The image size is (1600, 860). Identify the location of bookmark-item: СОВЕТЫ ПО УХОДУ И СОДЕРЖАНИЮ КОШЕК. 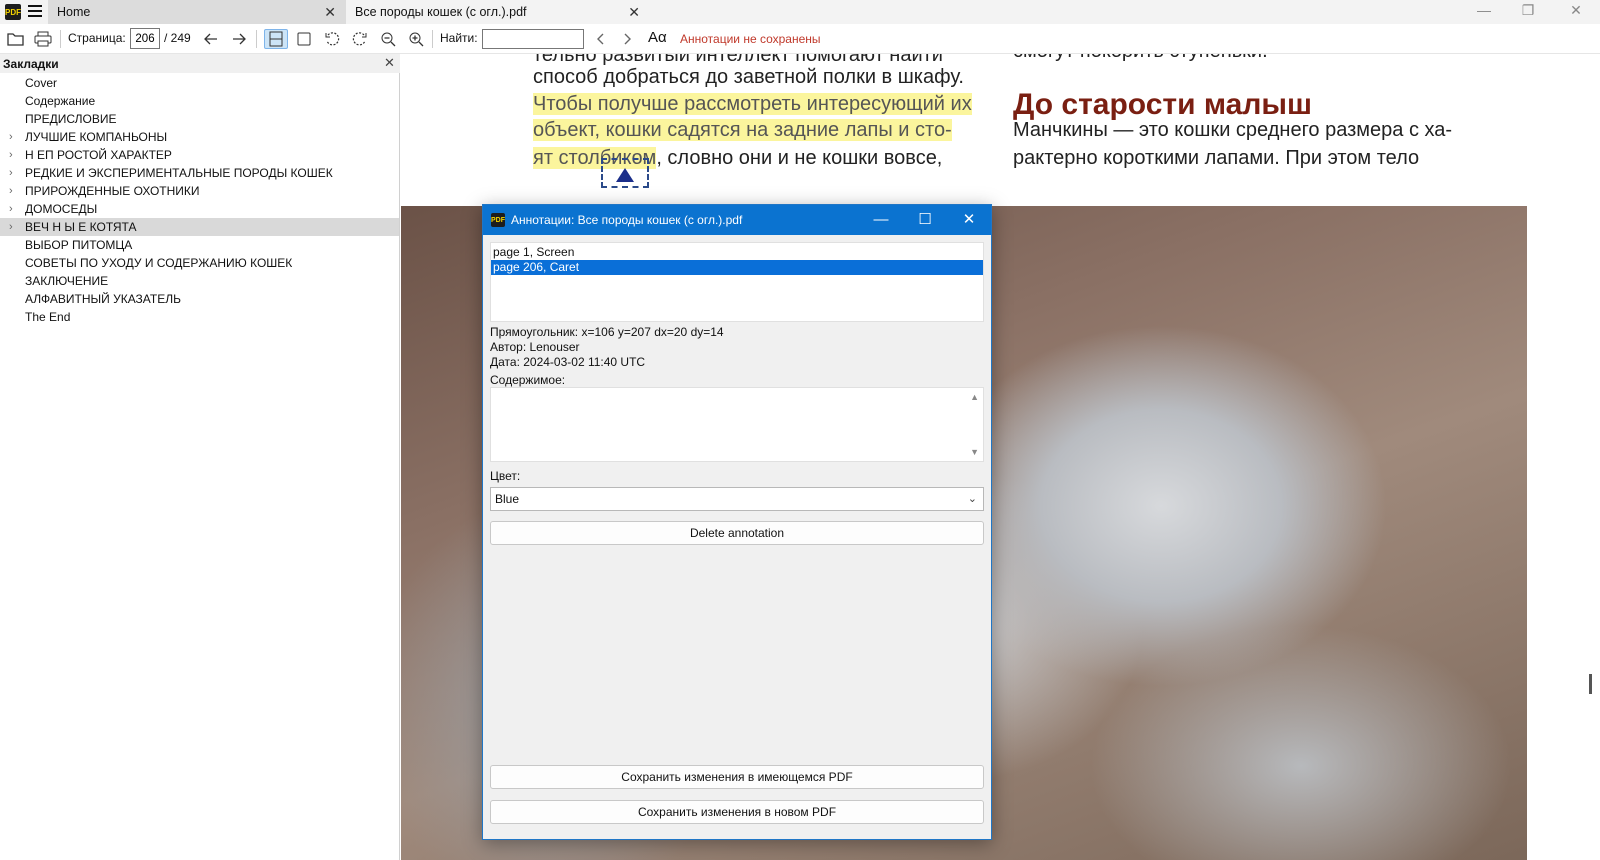
(199, 263).